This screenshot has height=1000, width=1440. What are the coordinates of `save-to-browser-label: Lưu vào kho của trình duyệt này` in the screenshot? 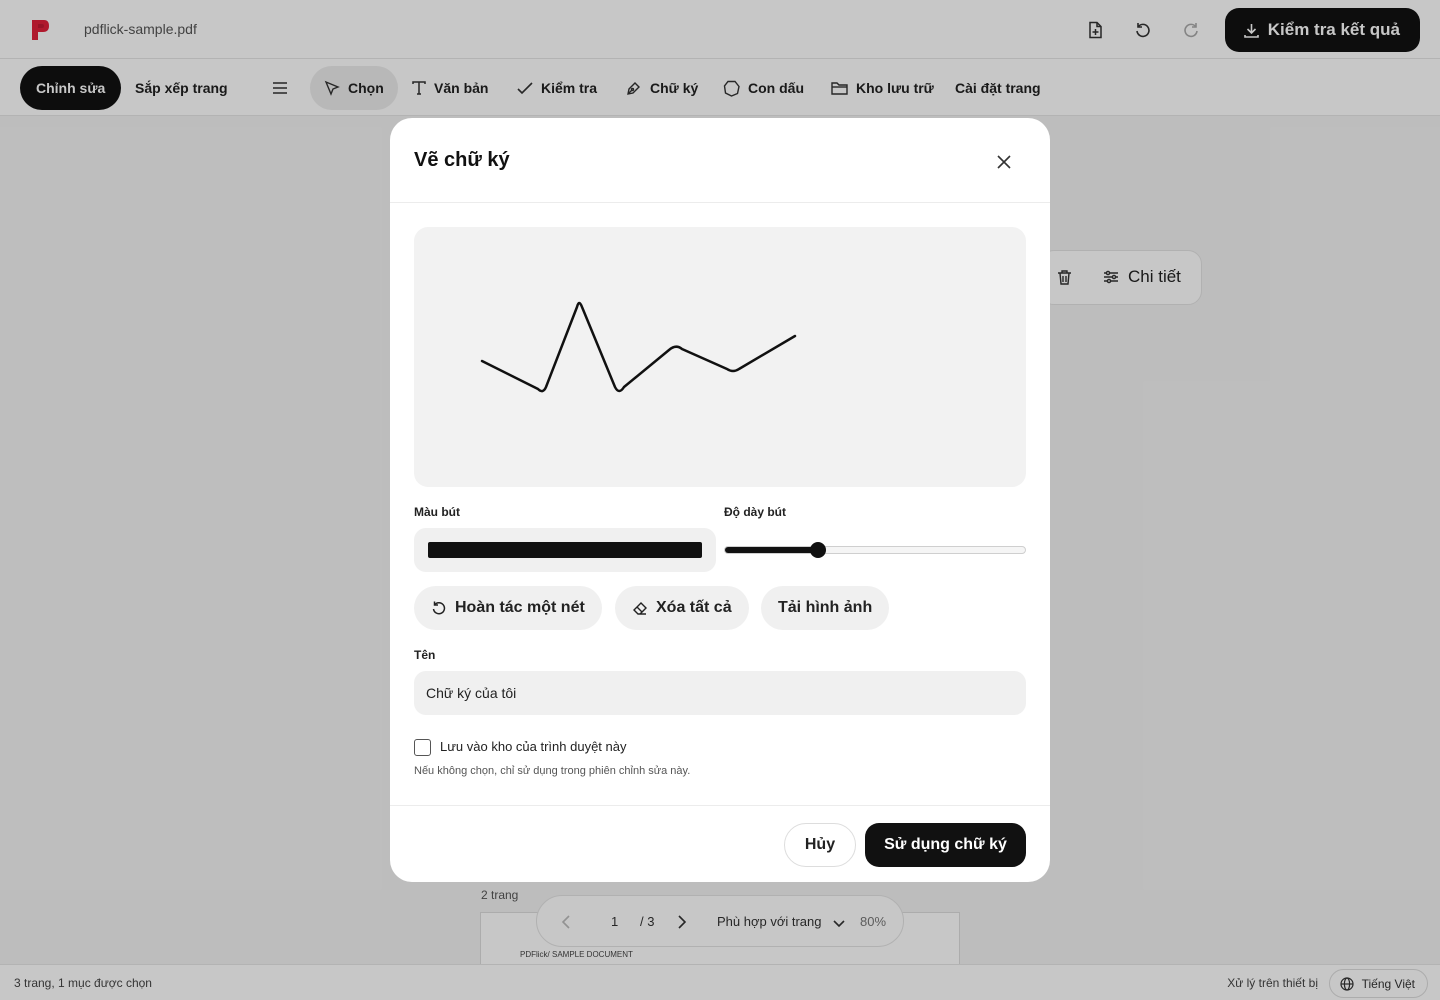 It's located at (533, 746).